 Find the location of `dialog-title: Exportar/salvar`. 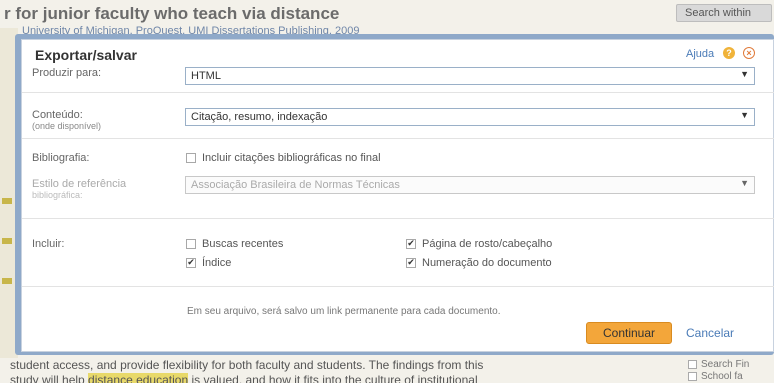

dialog-title: Exportar/salvar is located at coordinates (86, 55).